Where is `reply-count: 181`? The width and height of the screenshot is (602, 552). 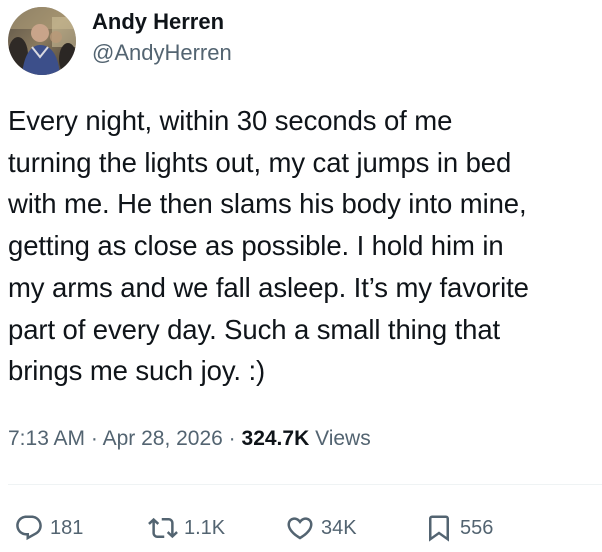 reply-count: 181 is located at coordinates (67, 527).